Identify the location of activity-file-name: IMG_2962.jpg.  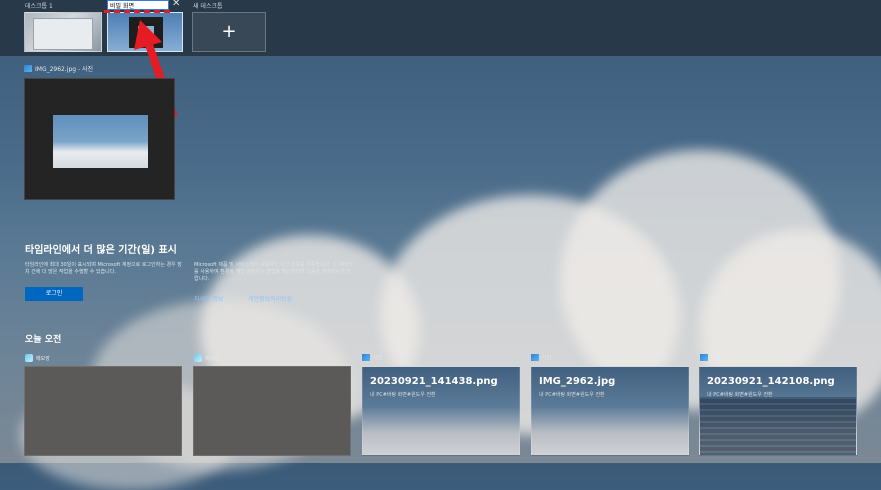
(577, 381).